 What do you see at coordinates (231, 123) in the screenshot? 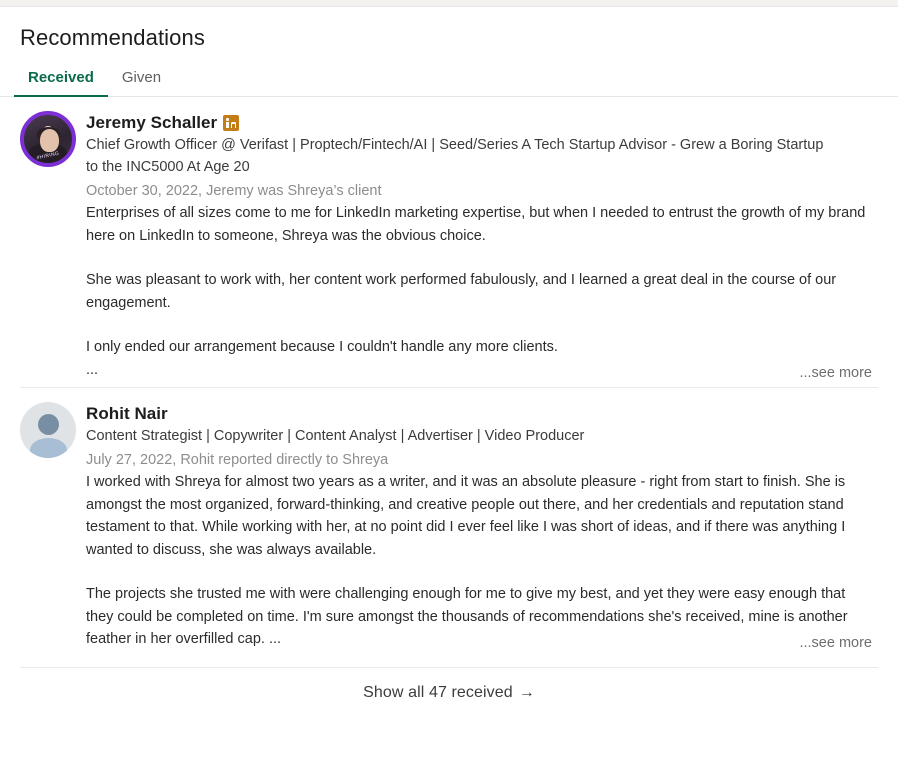
I see `linkedin-premium-badge-icon` at bounding box center [231, 123].